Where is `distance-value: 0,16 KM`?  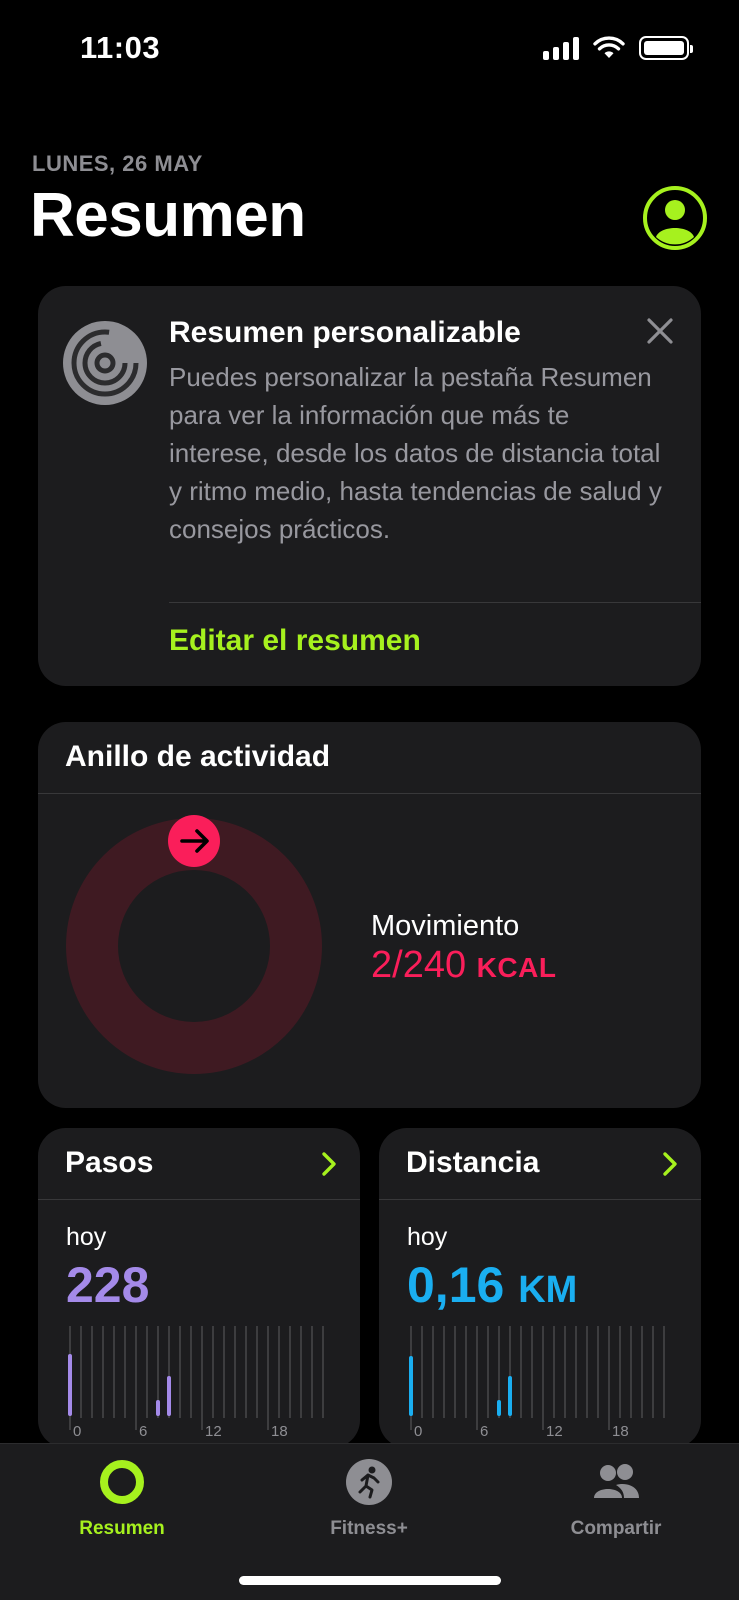
distance-value: 0,16 KM is located at coordinates (492, 1285).